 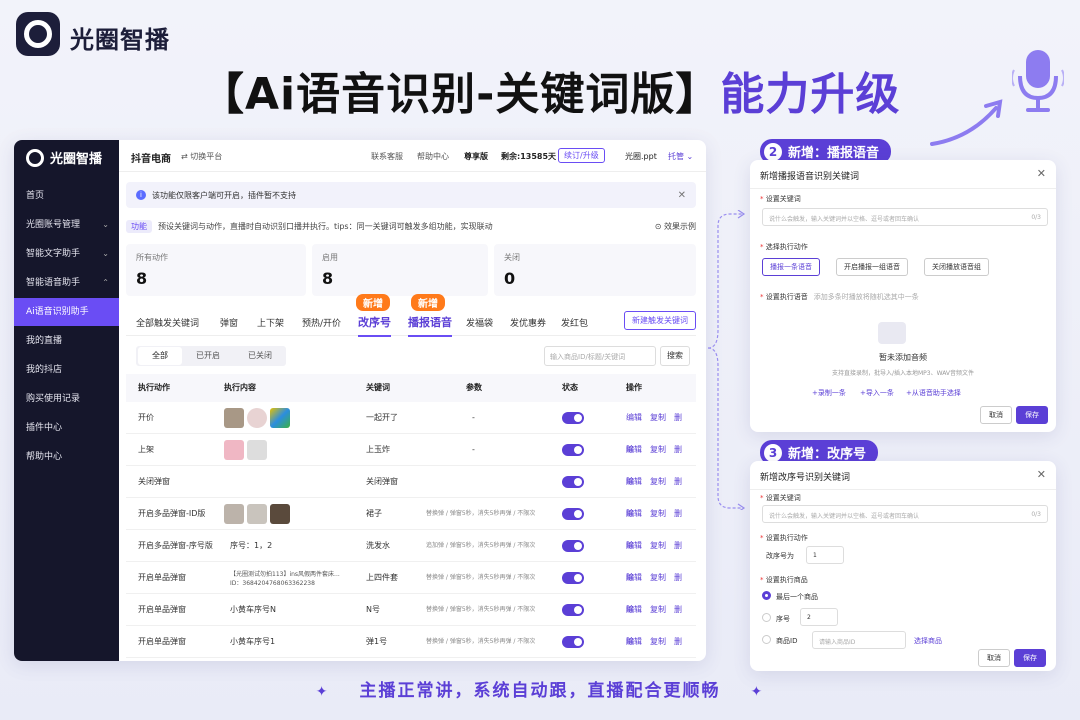 What do you see at coordinates (574, 322) in the screenshot?
I see `tab-red-packet: 发红包` at bounding box center [574, 322].